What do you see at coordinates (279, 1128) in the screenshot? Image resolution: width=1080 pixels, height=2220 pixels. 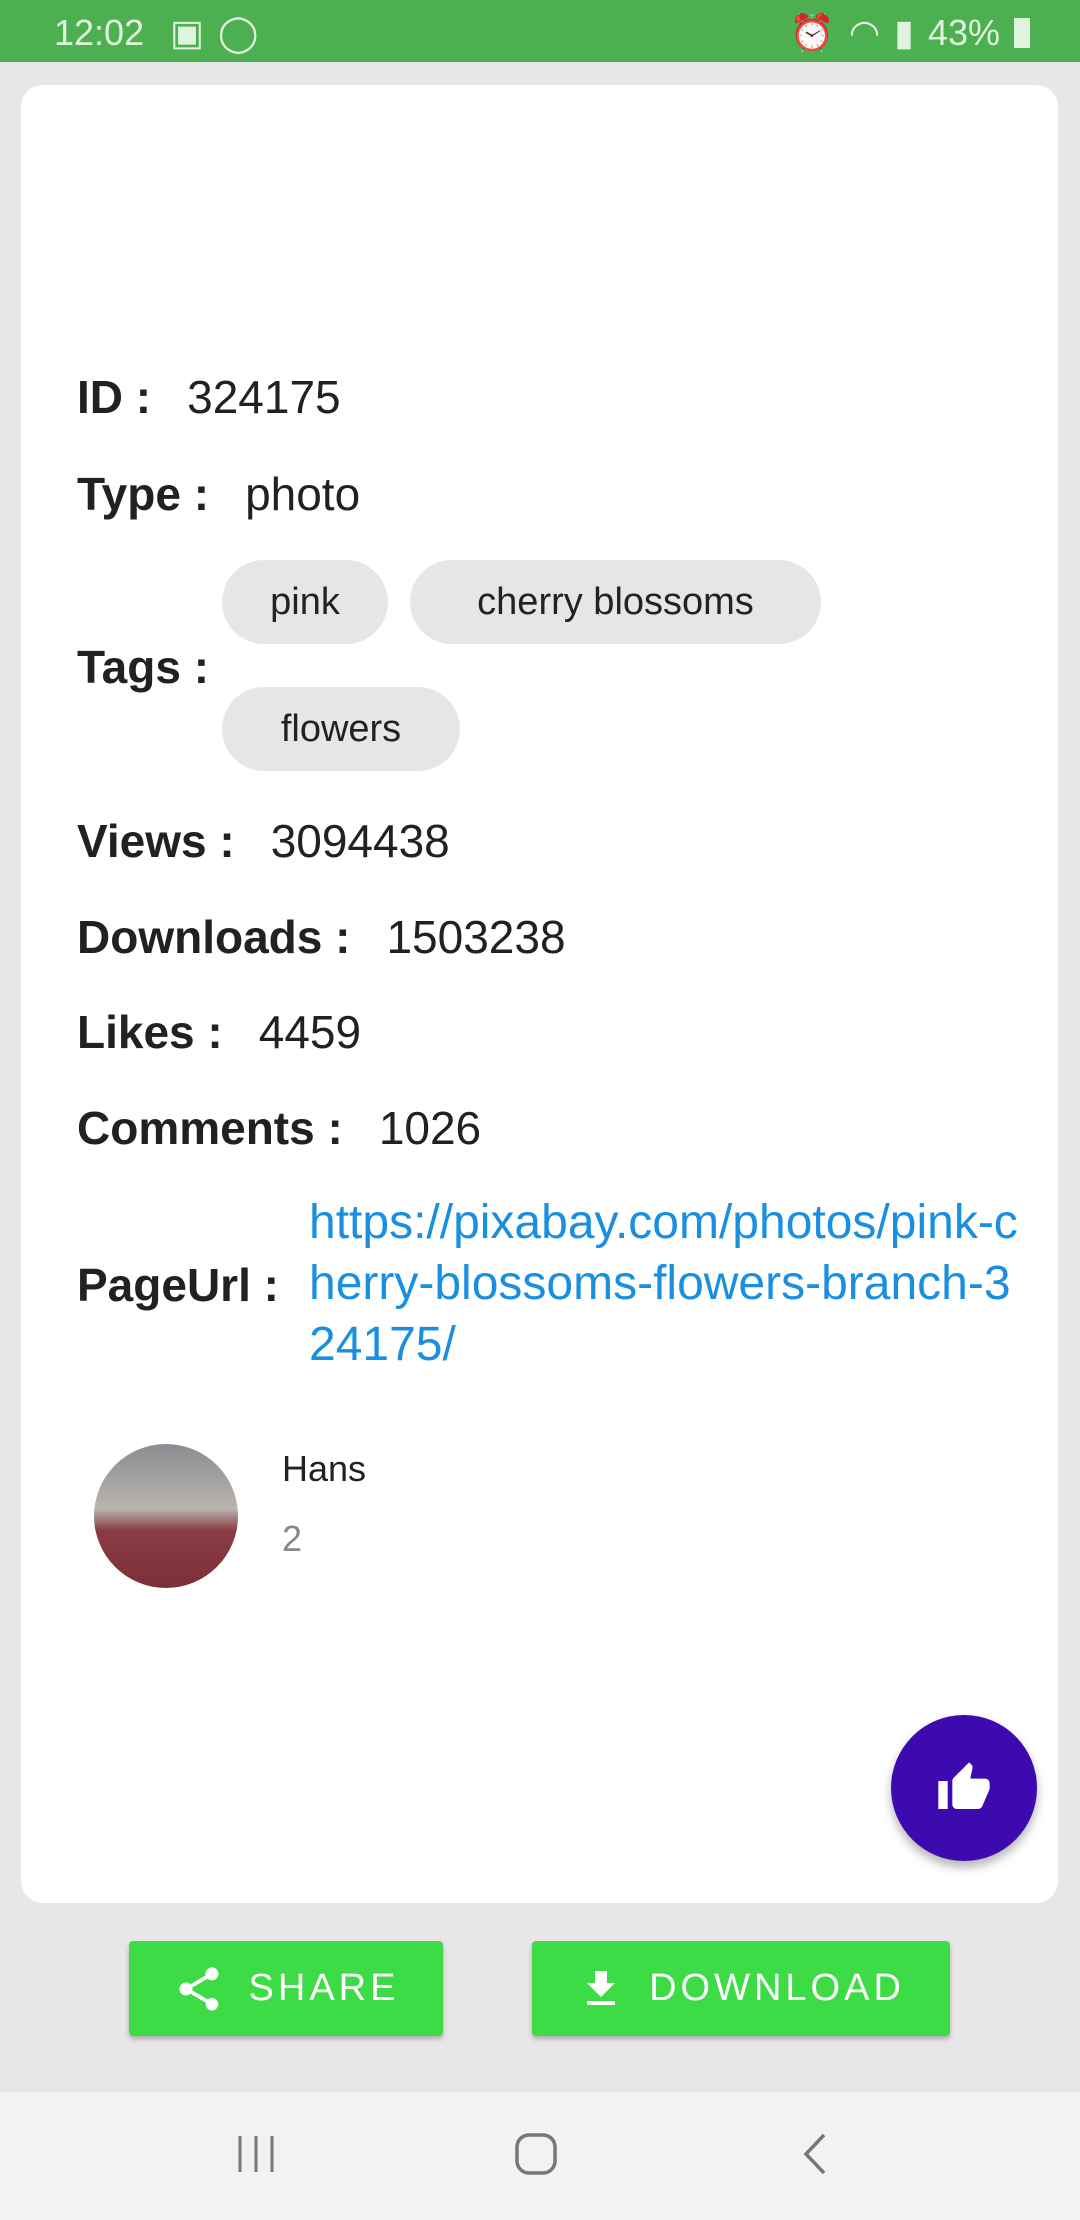 I see `comments-row: Comments :1026` at bounding box center [279, 1128].